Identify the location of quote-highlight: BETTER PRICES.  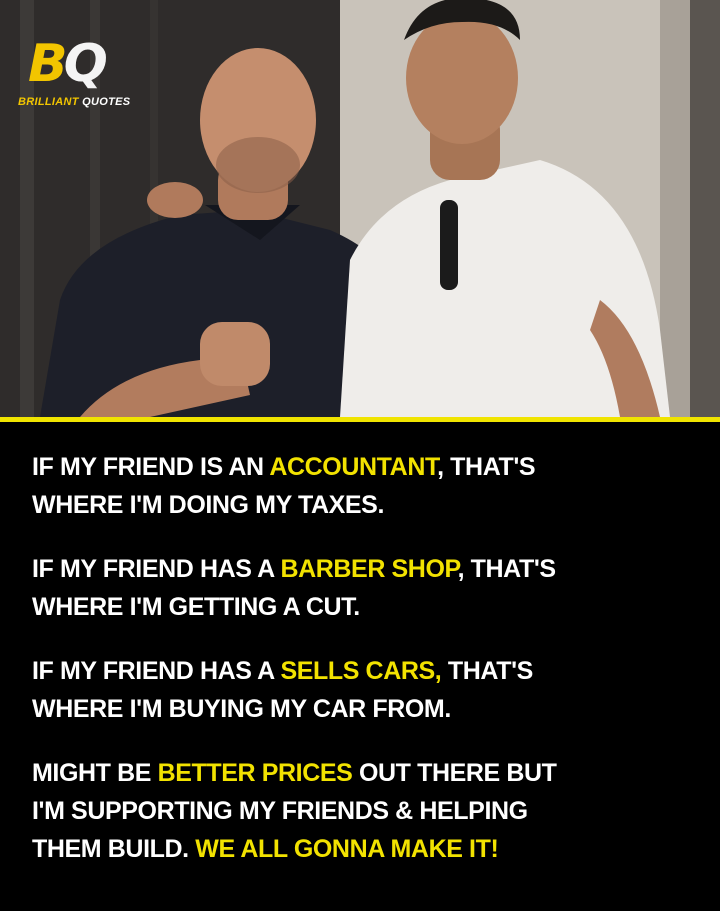
(255, 773).